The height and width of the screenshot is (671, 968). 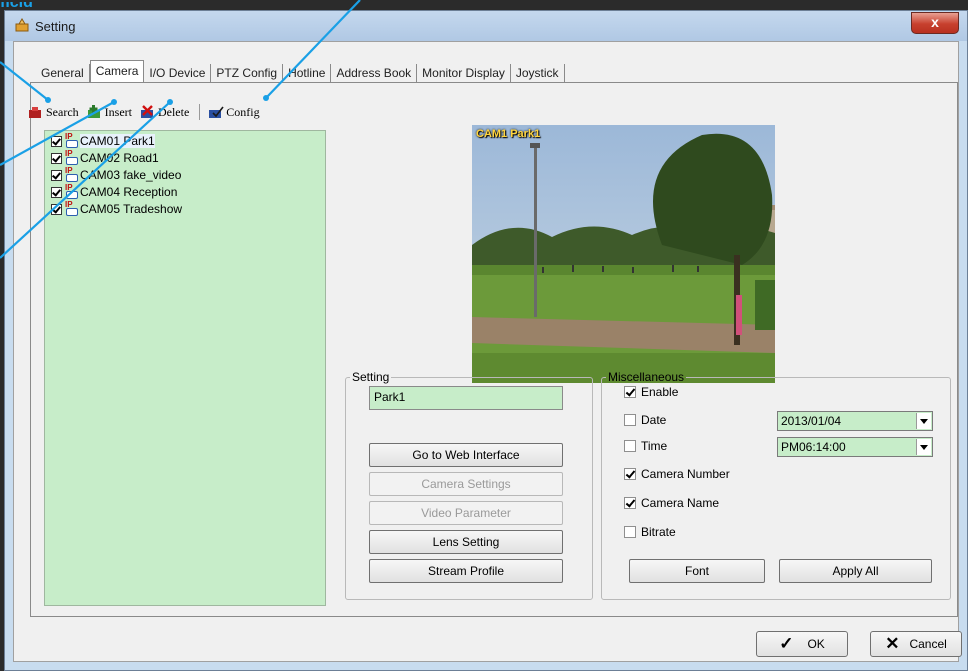 What do you see at coordinates (802, 644) in the screenshot?
I see `ok-button: ✓ OK` at bounding box center [802, 644].